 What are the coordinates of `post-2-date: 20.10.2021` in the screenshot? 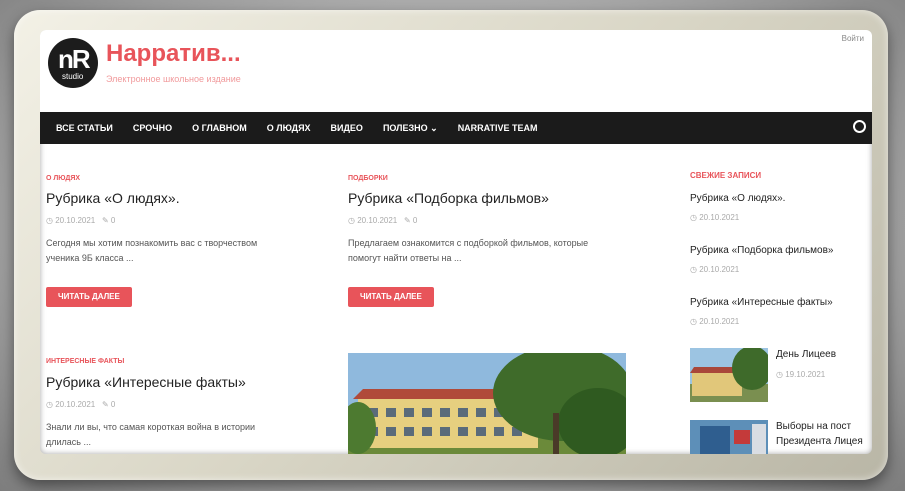 It's located at (377, 220).